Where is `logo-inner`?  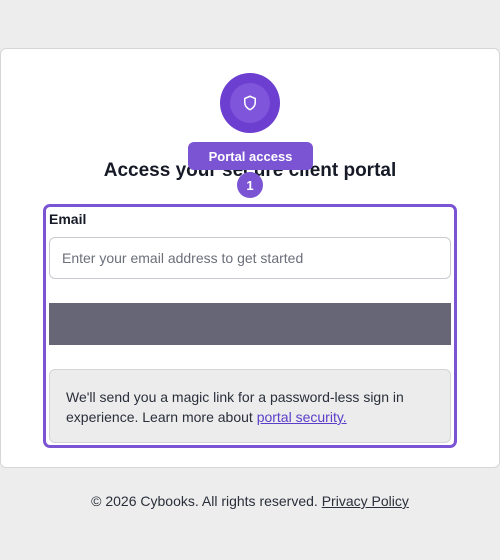
logo-inner is located at coordinates (250, 103).